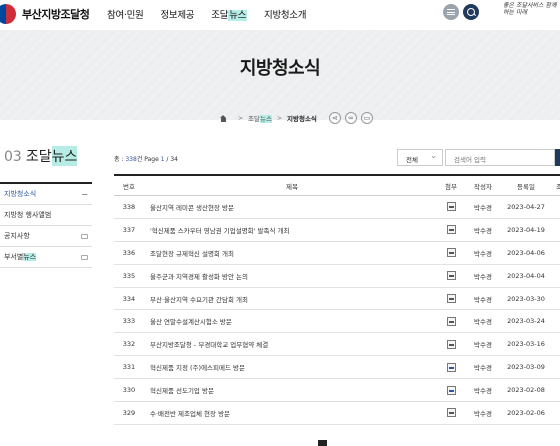 This screenshot has width=560, height=446. I want to click on link-icon: ∞, so click(350, 118).